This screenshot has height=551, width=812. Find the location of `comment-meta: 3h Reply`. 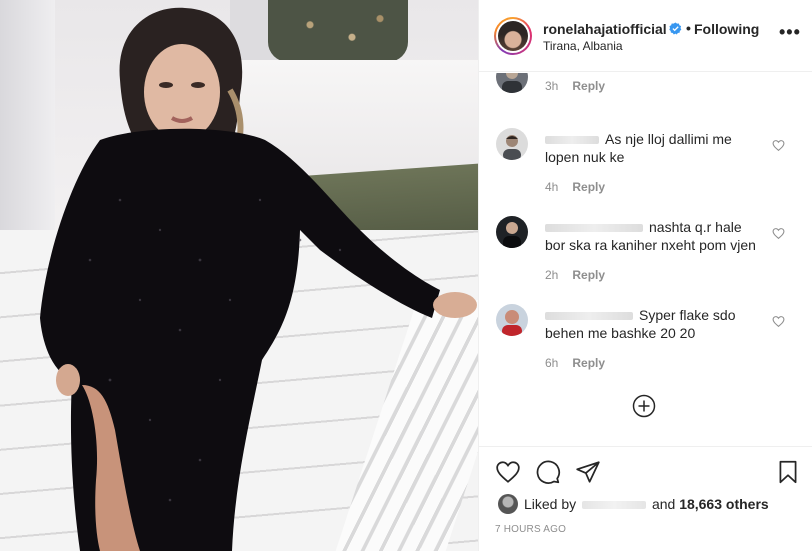

comment-meta: 3h Reply is located at coordinates (575, 86).